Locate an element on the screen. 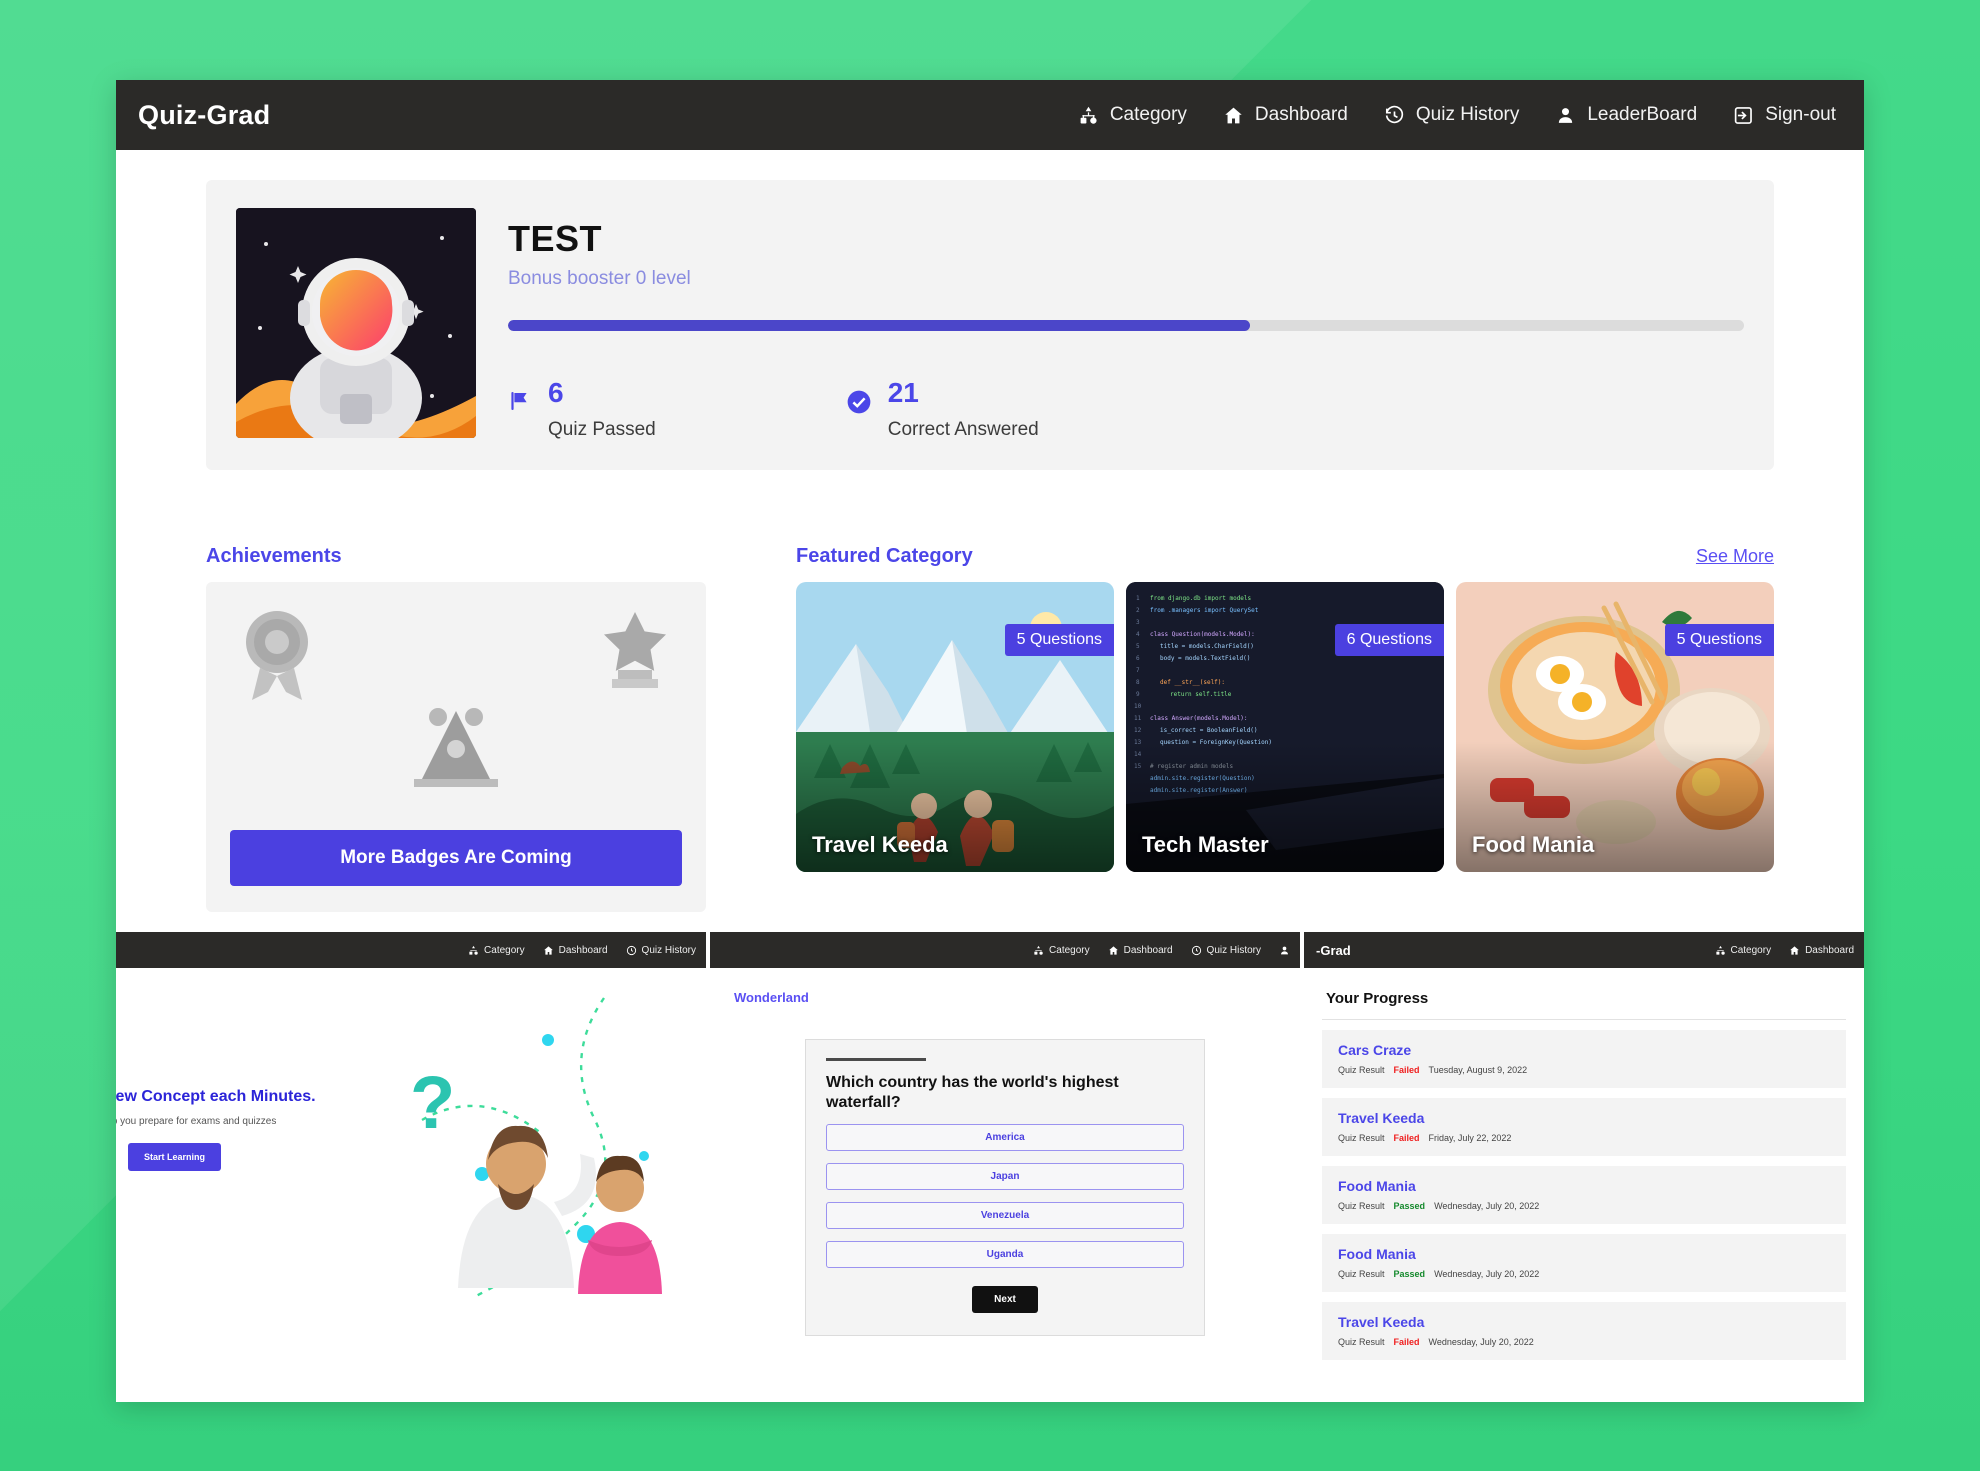  profile-body: TEST Bonus booster 0 level 6 Quiz Passed is located at coordinates (1110, 325).